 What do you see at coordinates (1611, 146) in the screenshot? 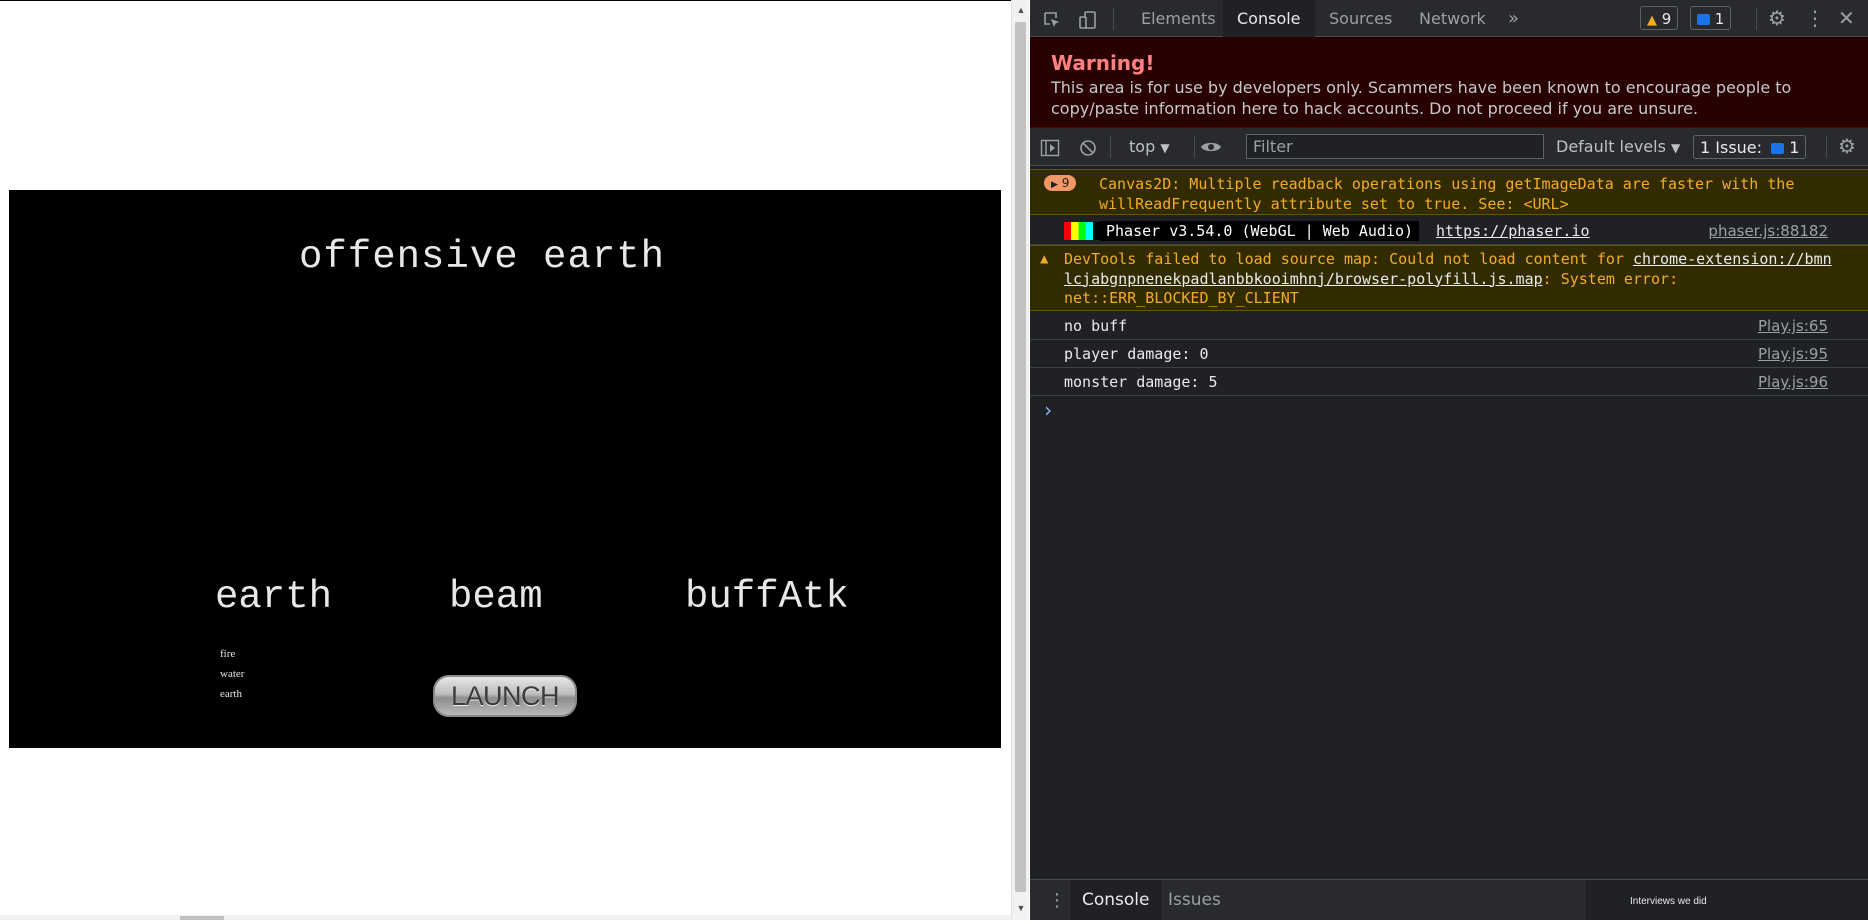
I see `log-levels-label: Default levels` at bounding box center [1611, 146].